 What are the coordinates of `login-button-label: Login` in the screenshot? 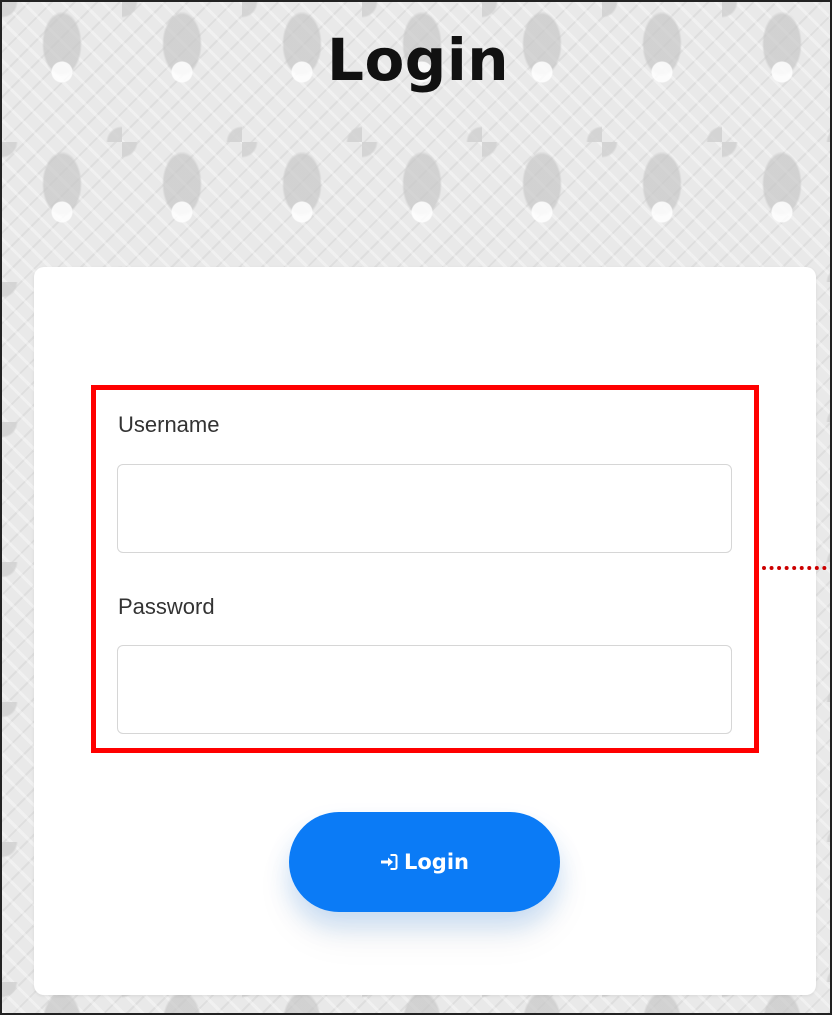 It's located at (436, 862).